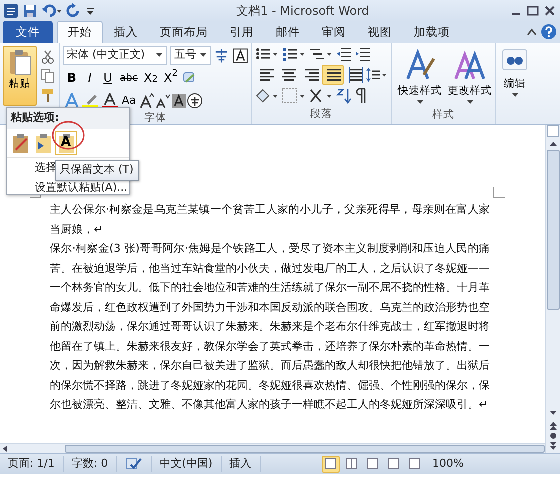 The width and height of the screenshot is (560, 483). I want to click on change-styles-button: 更改样式, so click(470, 77).